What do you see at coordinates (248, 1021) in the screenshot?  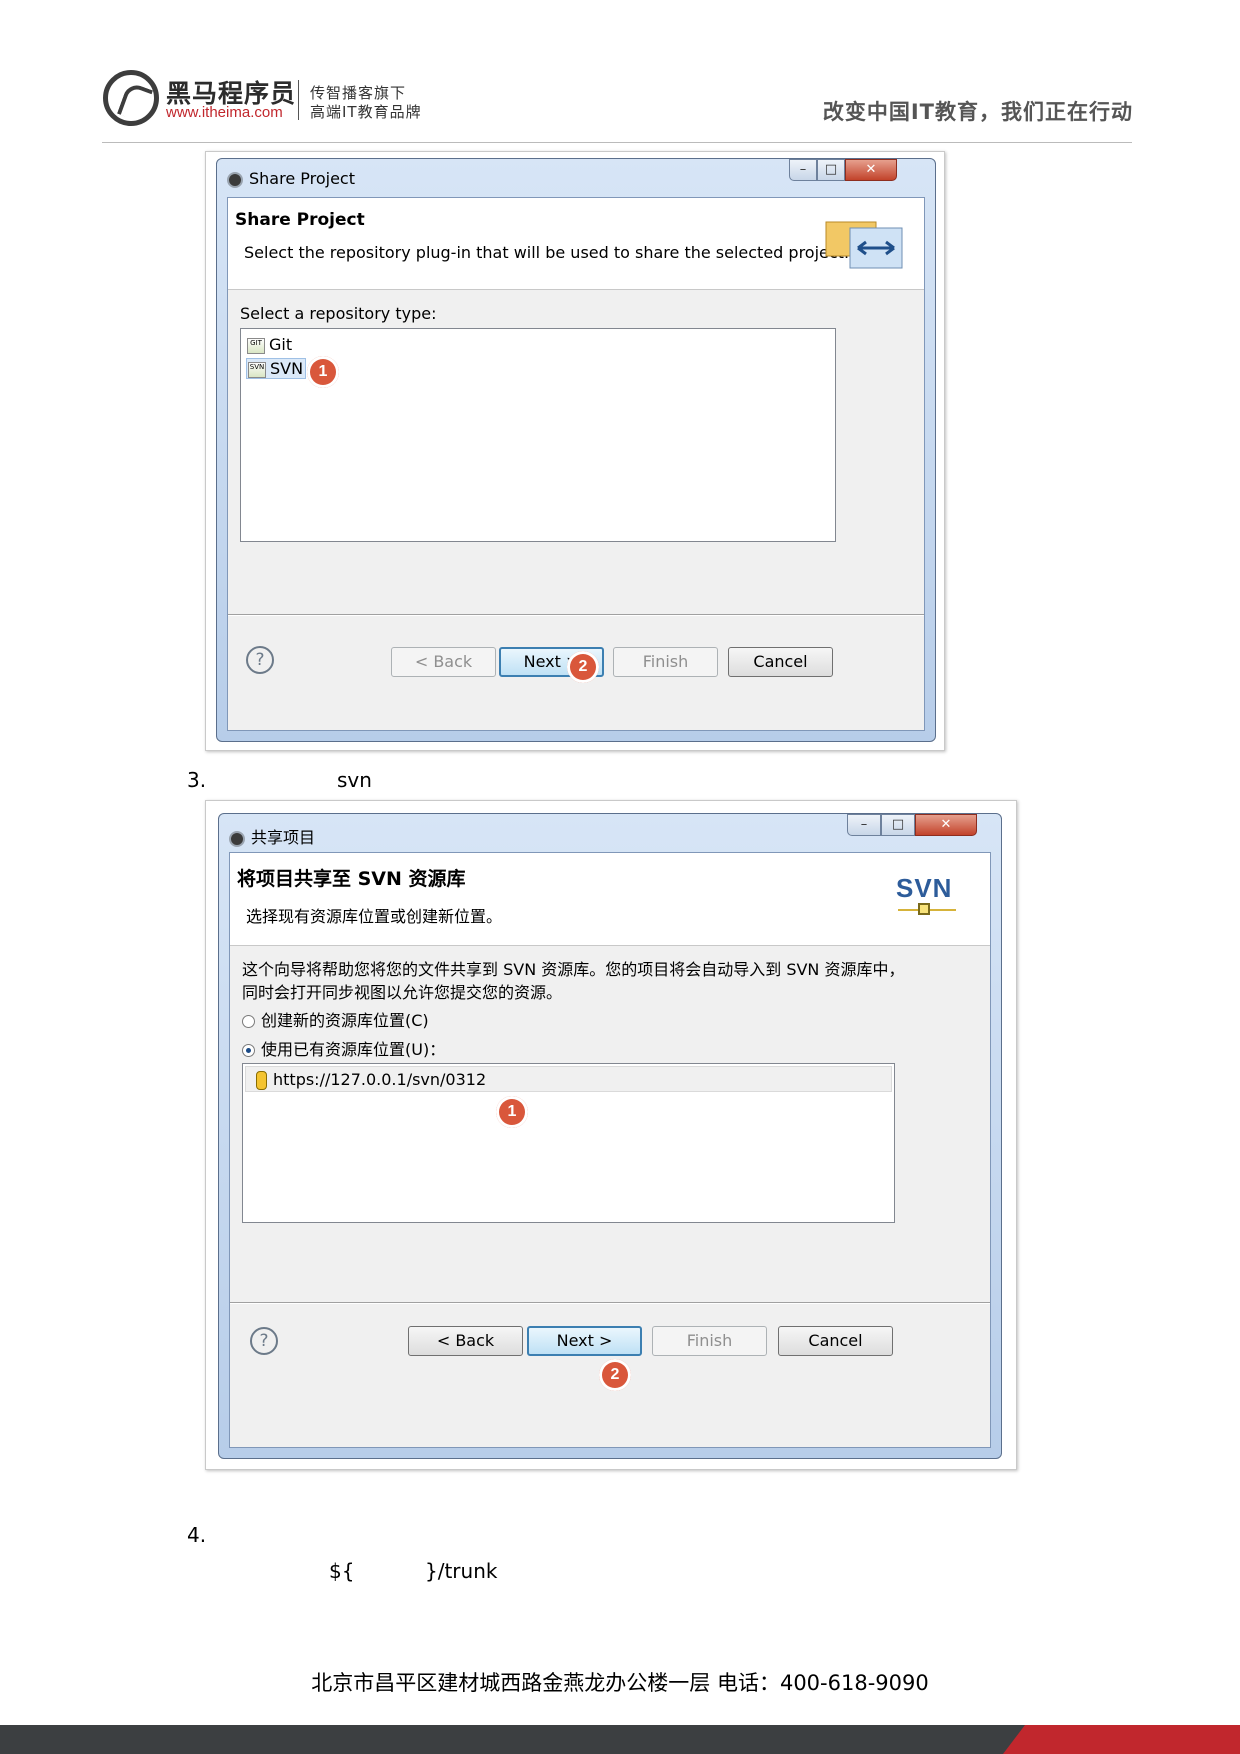 I see `radio-unchecked-icon` at bounding box center [248, 1021].